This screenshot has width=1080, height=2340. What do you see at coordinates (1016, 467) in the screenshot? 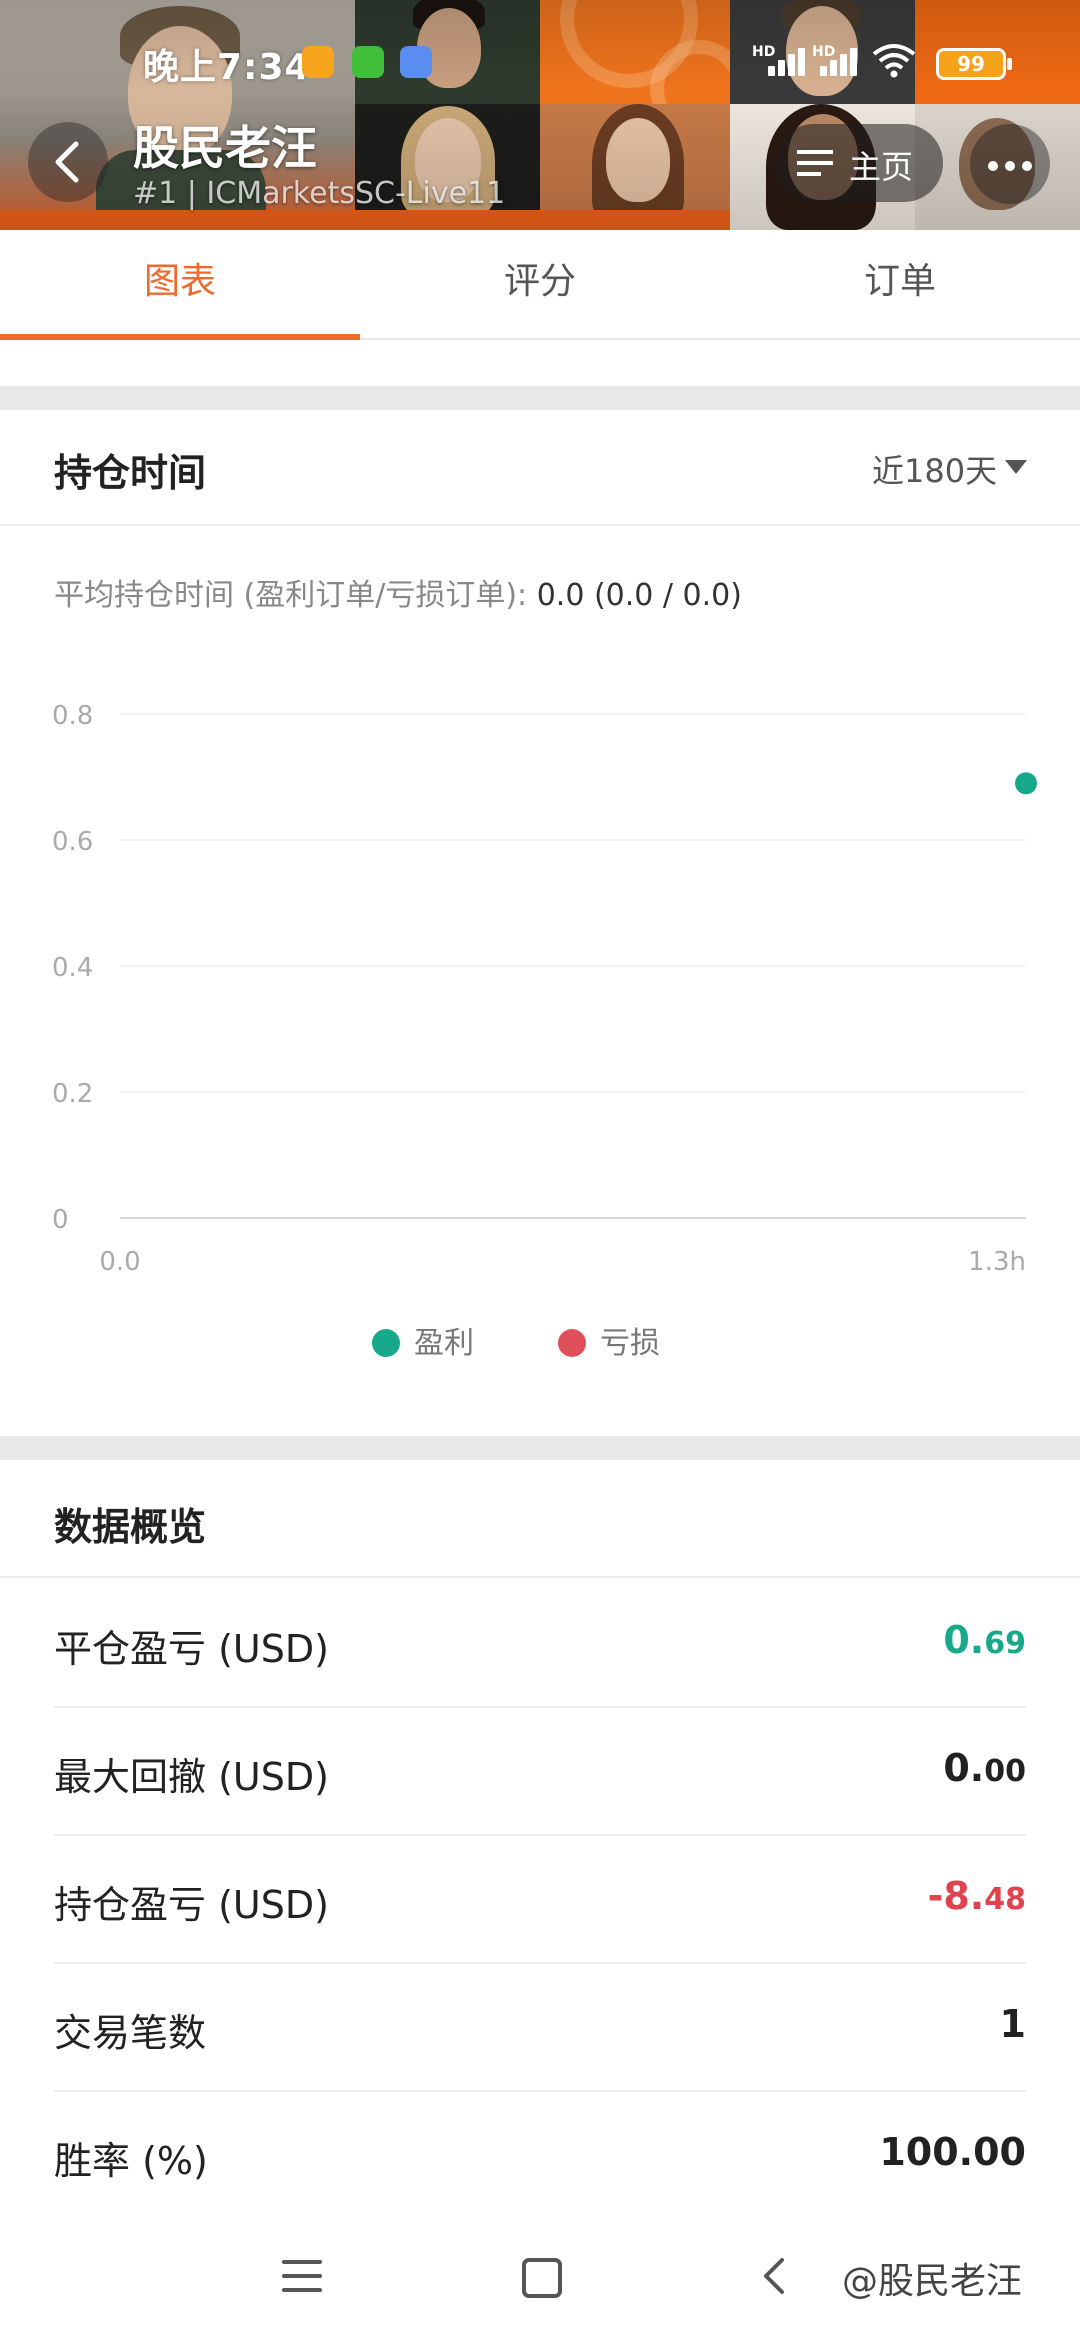
I see `caret-down-icon` at bounding box center [1016, 467].